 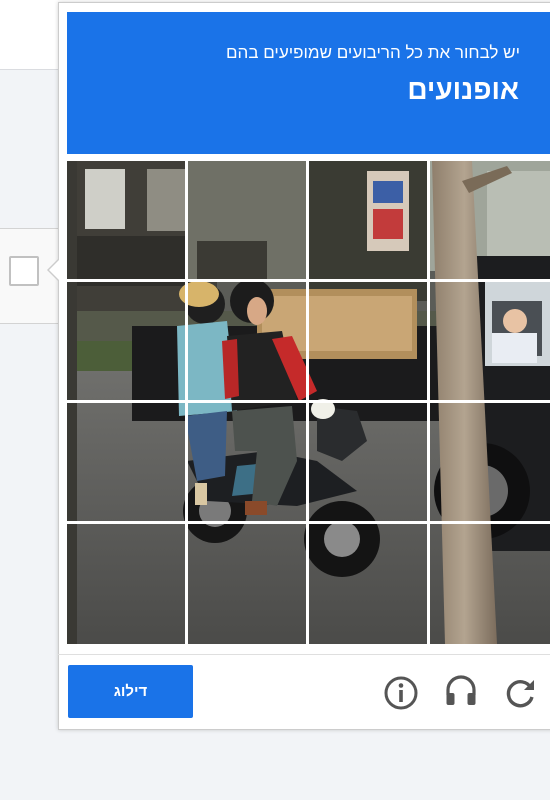 What do you see at coordinates (54, 270) in the screenshot?
I see `bubble-arrow-inner` at bounding box center [54, 270].